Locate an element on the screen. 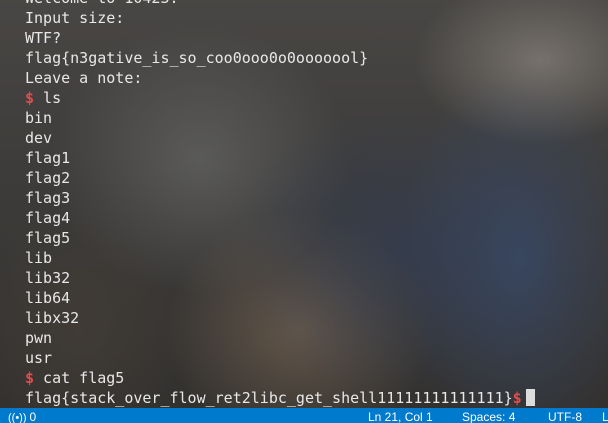 The image size is (608, 423). terminal-line: Input size: is located at coordinates (316, 18).